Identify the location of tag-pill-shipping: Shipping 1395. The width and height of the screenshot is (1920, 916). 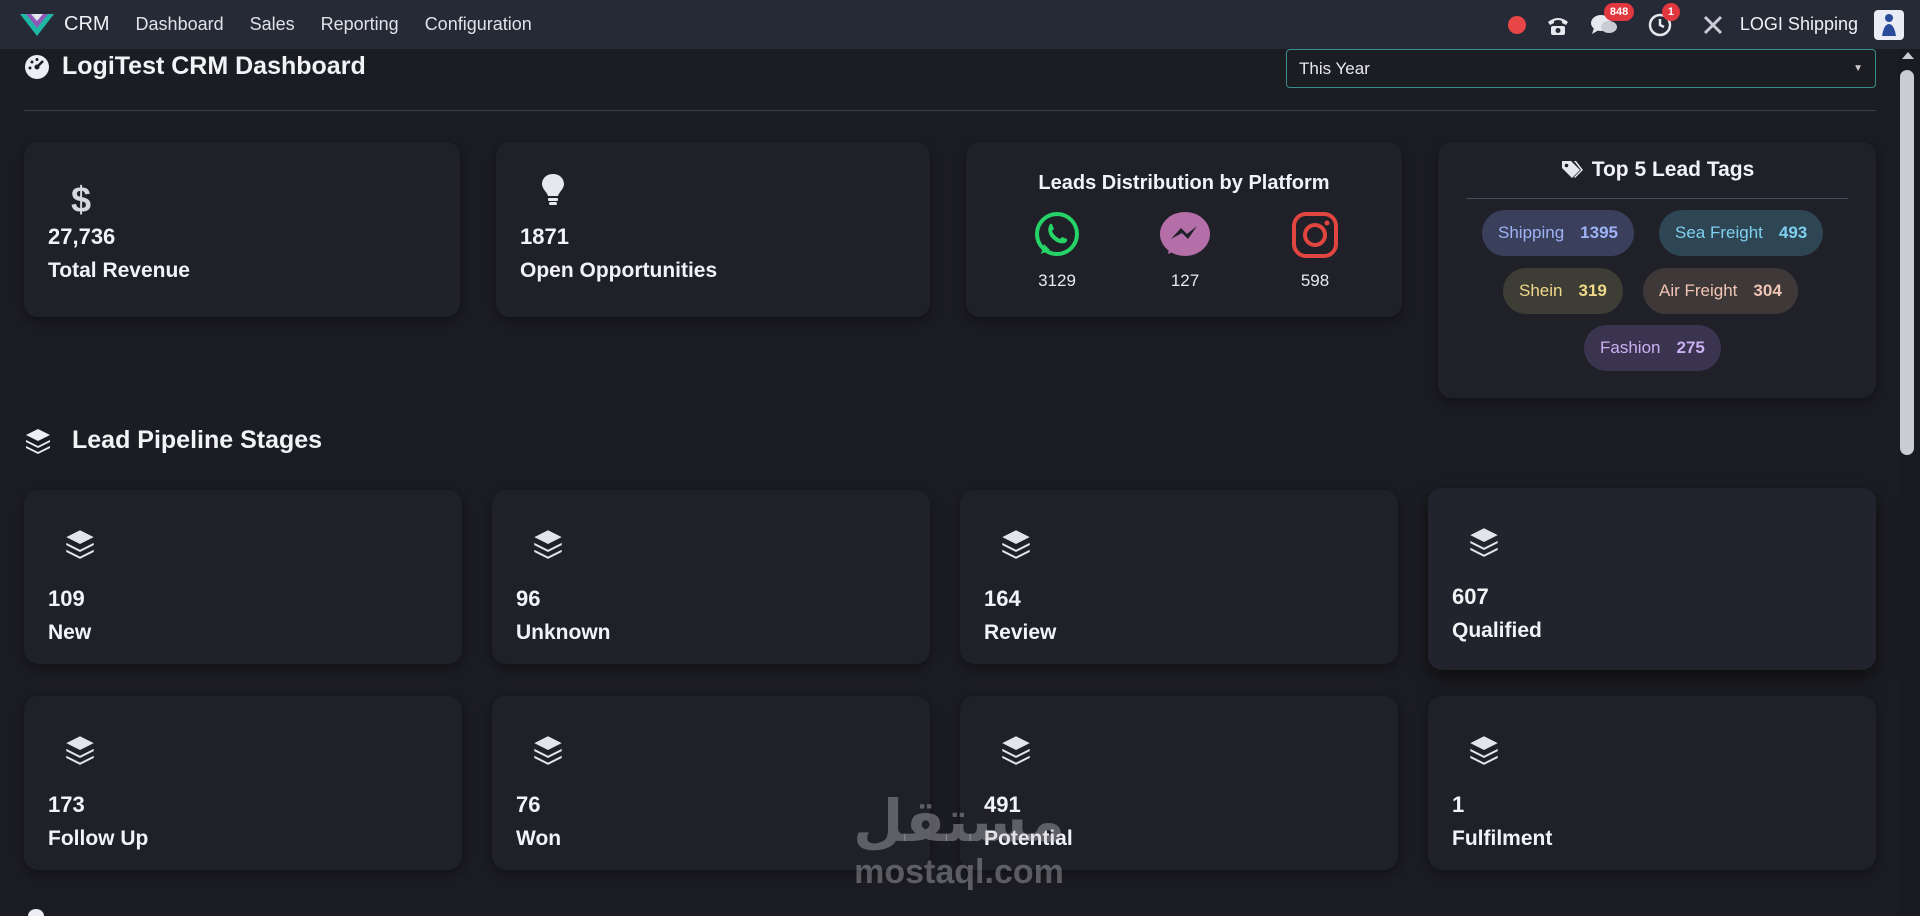
(1558, 233).